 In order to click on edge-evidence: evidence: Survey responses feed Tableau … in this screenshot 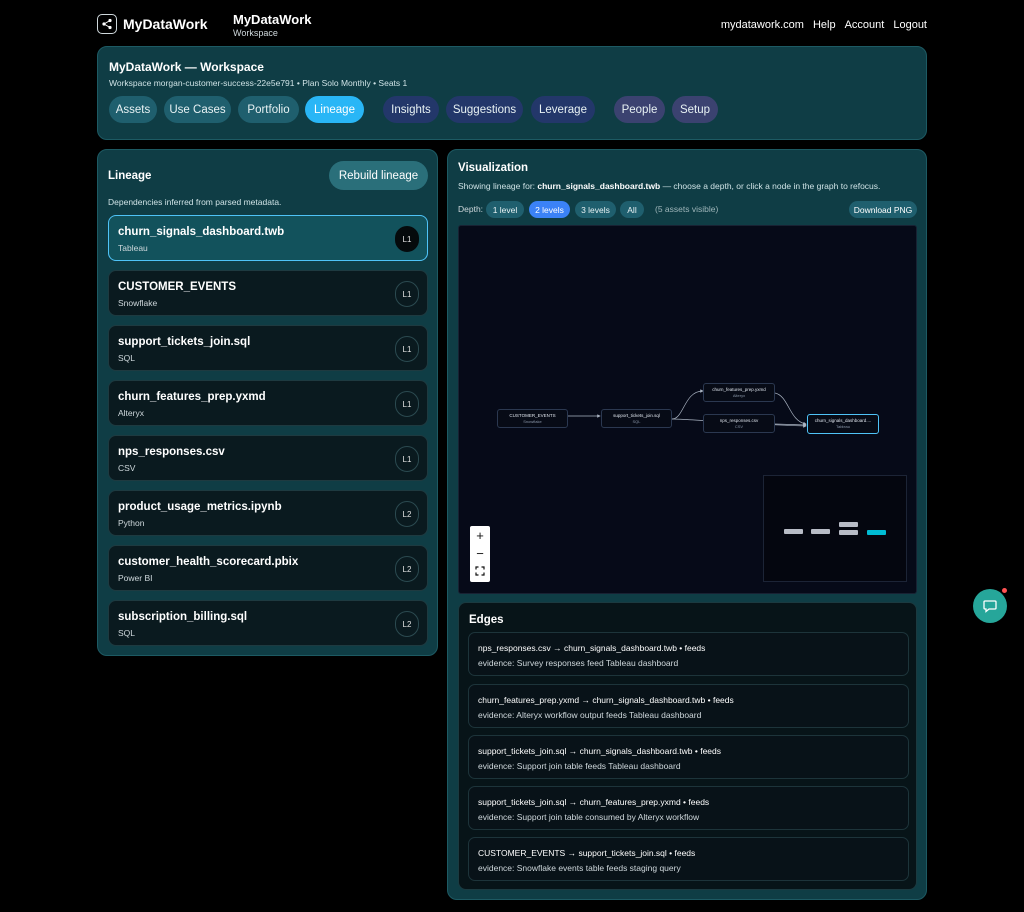, I will do `click(578, 663)`.